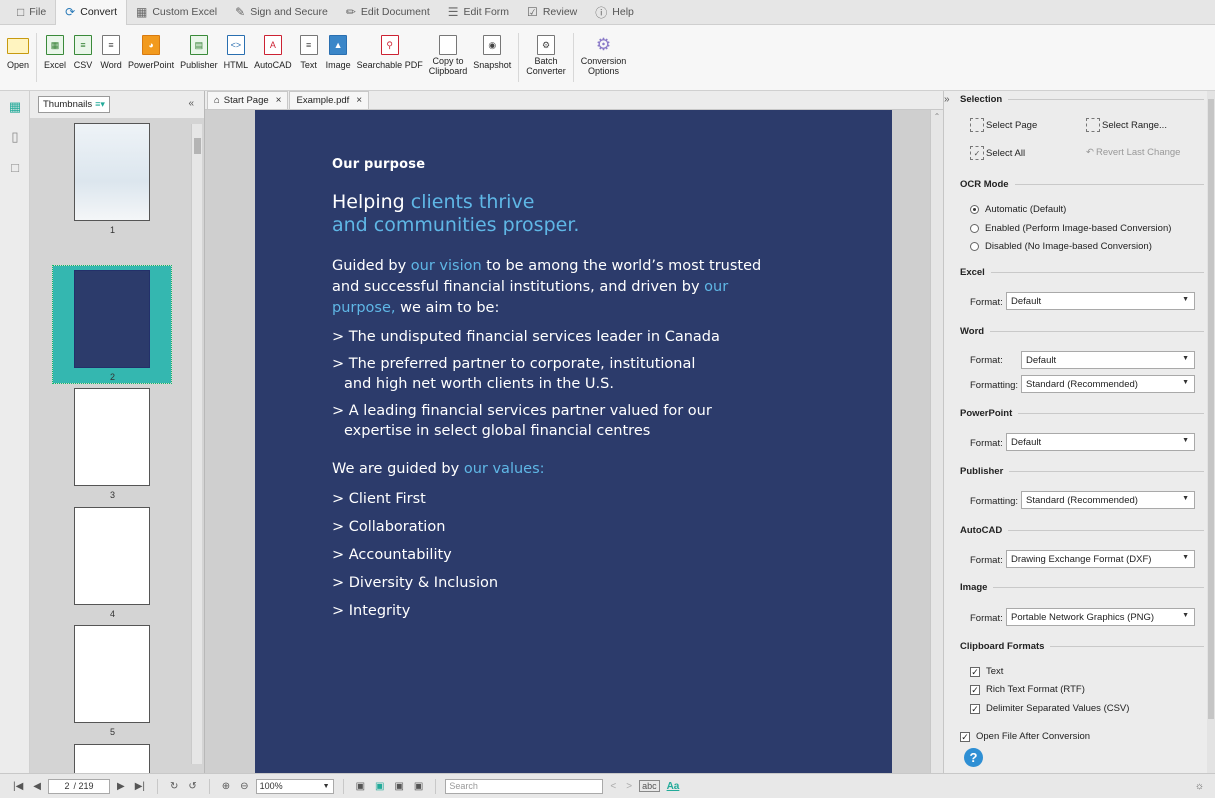 Image resolution: width=1215 pixels, height=798 pixels. I want to click on rotate-left-icon: ↺, so click(192, 786).